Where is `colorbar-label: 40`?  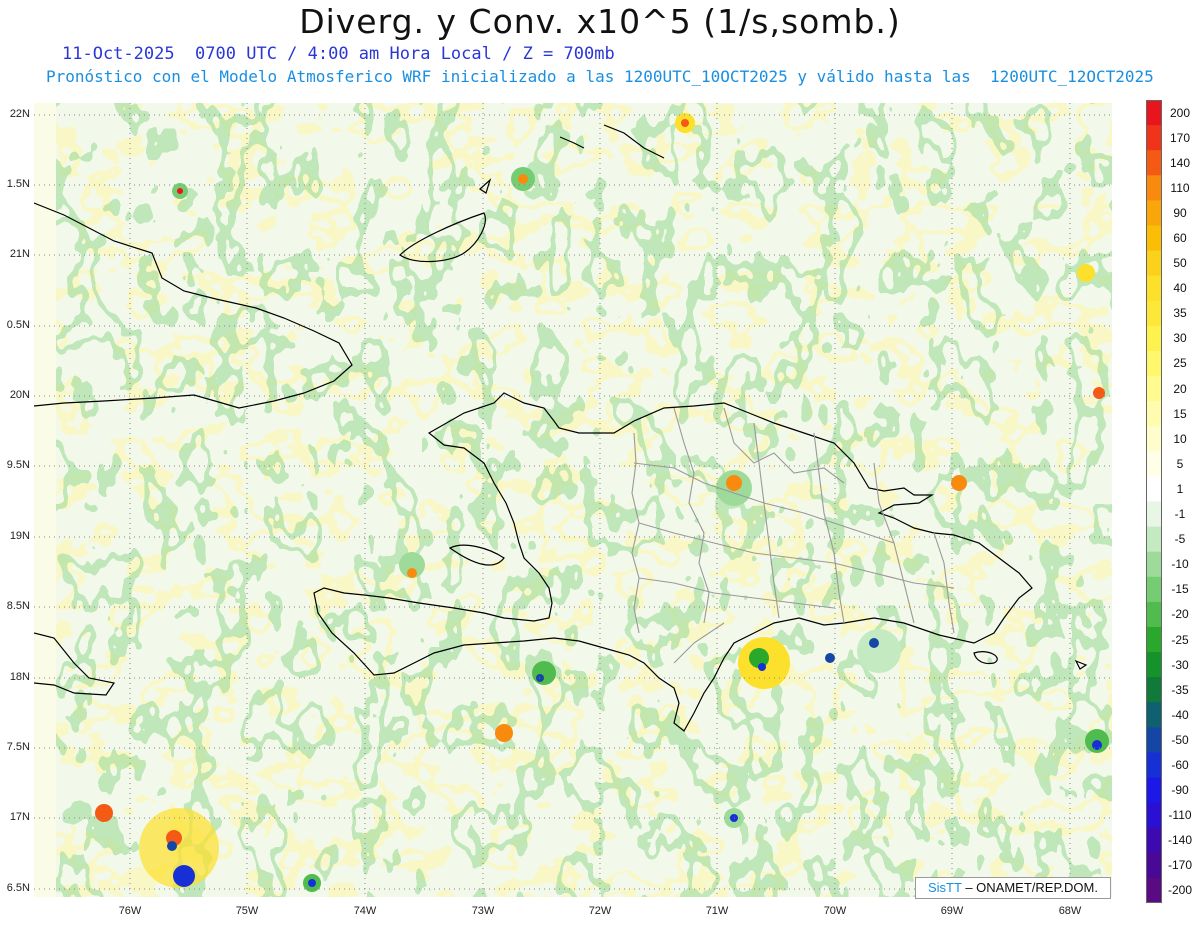 colorbar-label: 40 is located at coordinates (1180, 288).